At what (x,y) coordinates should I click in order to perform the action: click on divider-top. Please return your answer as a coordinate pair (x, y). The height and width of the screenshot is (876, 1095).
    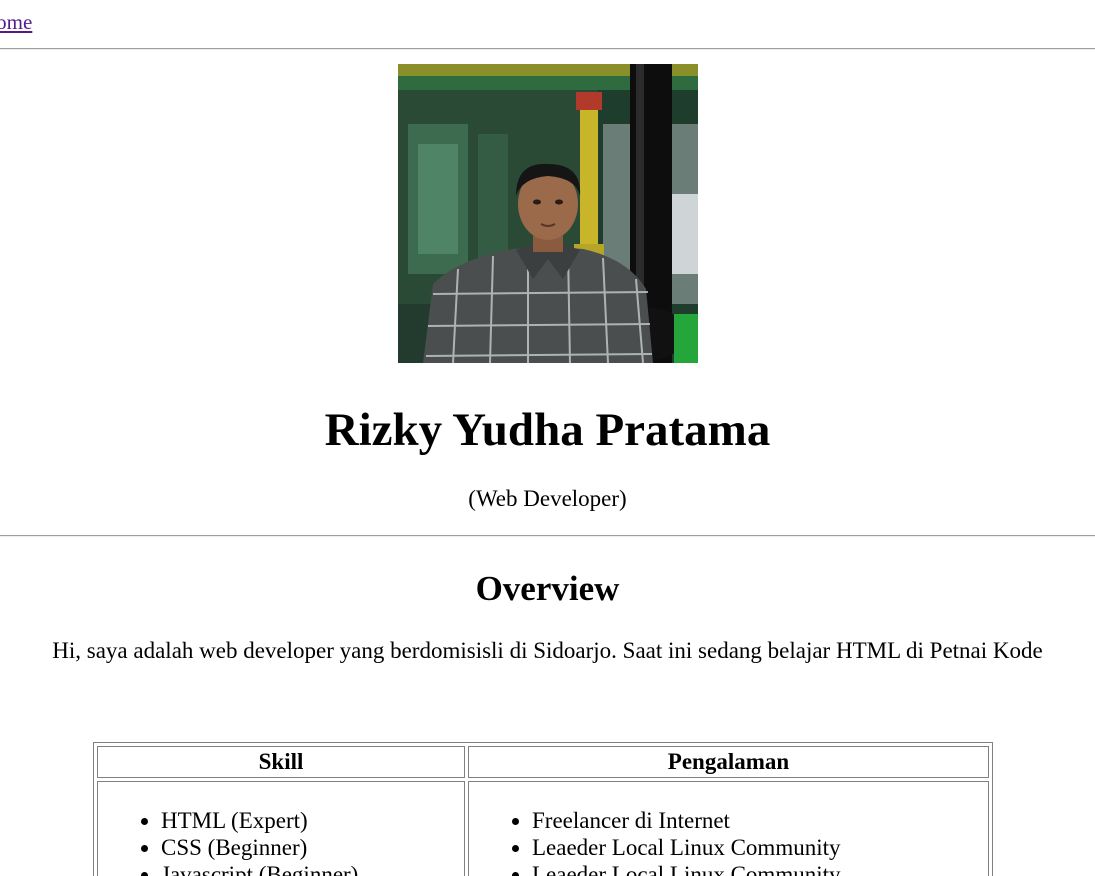
    Looking at the image, I should click on (547, 49).